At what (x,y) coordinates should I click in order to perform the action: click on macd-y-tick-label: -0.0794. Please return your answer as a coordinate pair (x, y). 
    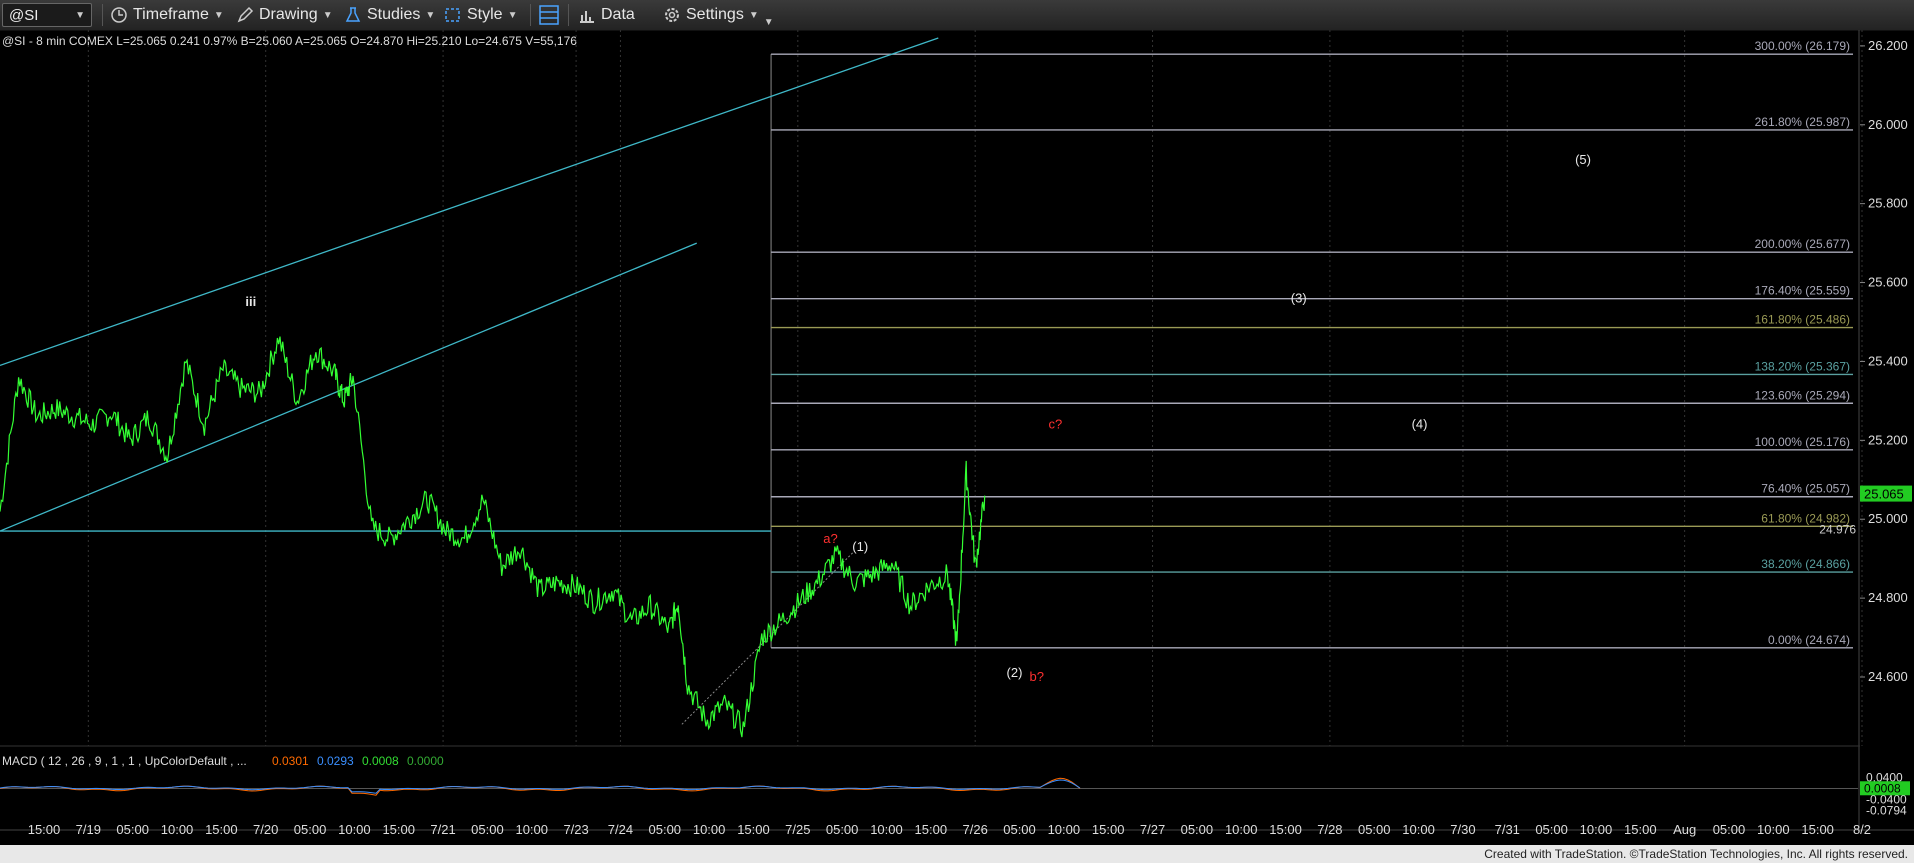
    Looking at the image, I should click on (1886, 810).